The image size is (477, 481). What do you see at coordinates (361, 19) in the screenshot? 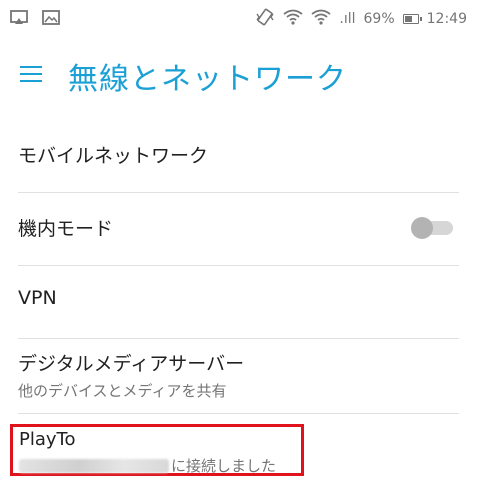
I see `status-bar-right: .ıll 69% 12:49` at bounding box center [361, 19].